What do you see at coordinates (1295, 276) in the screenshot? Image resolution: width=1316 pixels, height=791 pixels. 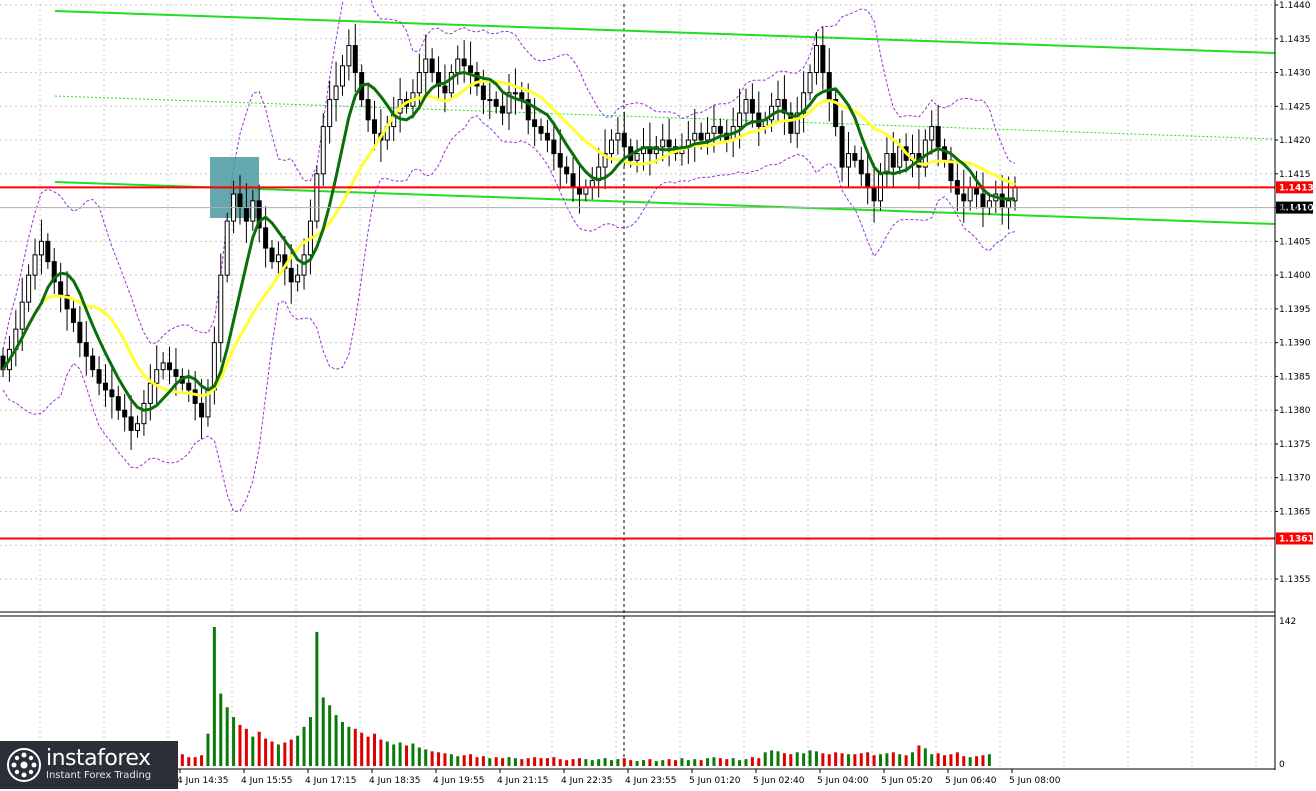 I see `price-tick-label: 1.1400` at bounding box center [1295, 276].